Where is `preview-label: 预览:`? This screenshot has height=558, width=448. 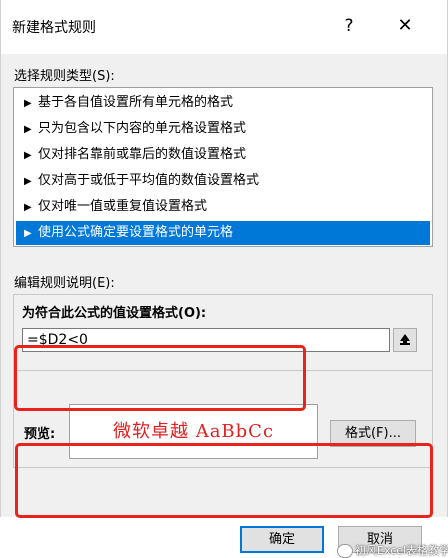 preview-label: 预览: is located at coordinates (40, 434).